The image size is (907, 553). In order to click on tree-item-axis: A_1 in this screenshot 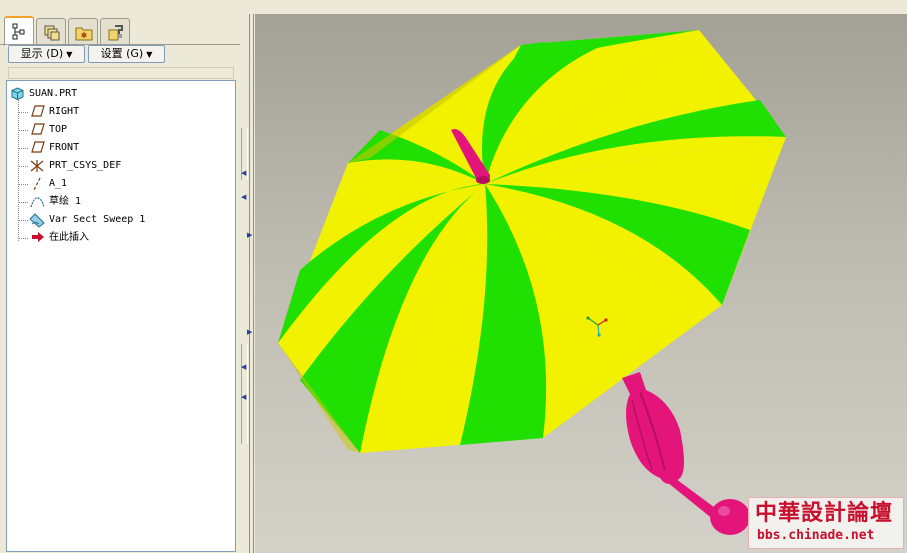, I will do `click(121, 184)`.